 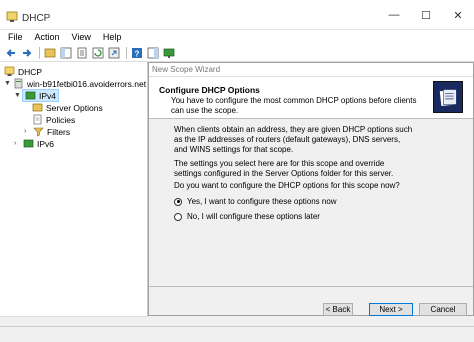 I want to click on tree-label-policies: Policies, so click(x=61, y=119).